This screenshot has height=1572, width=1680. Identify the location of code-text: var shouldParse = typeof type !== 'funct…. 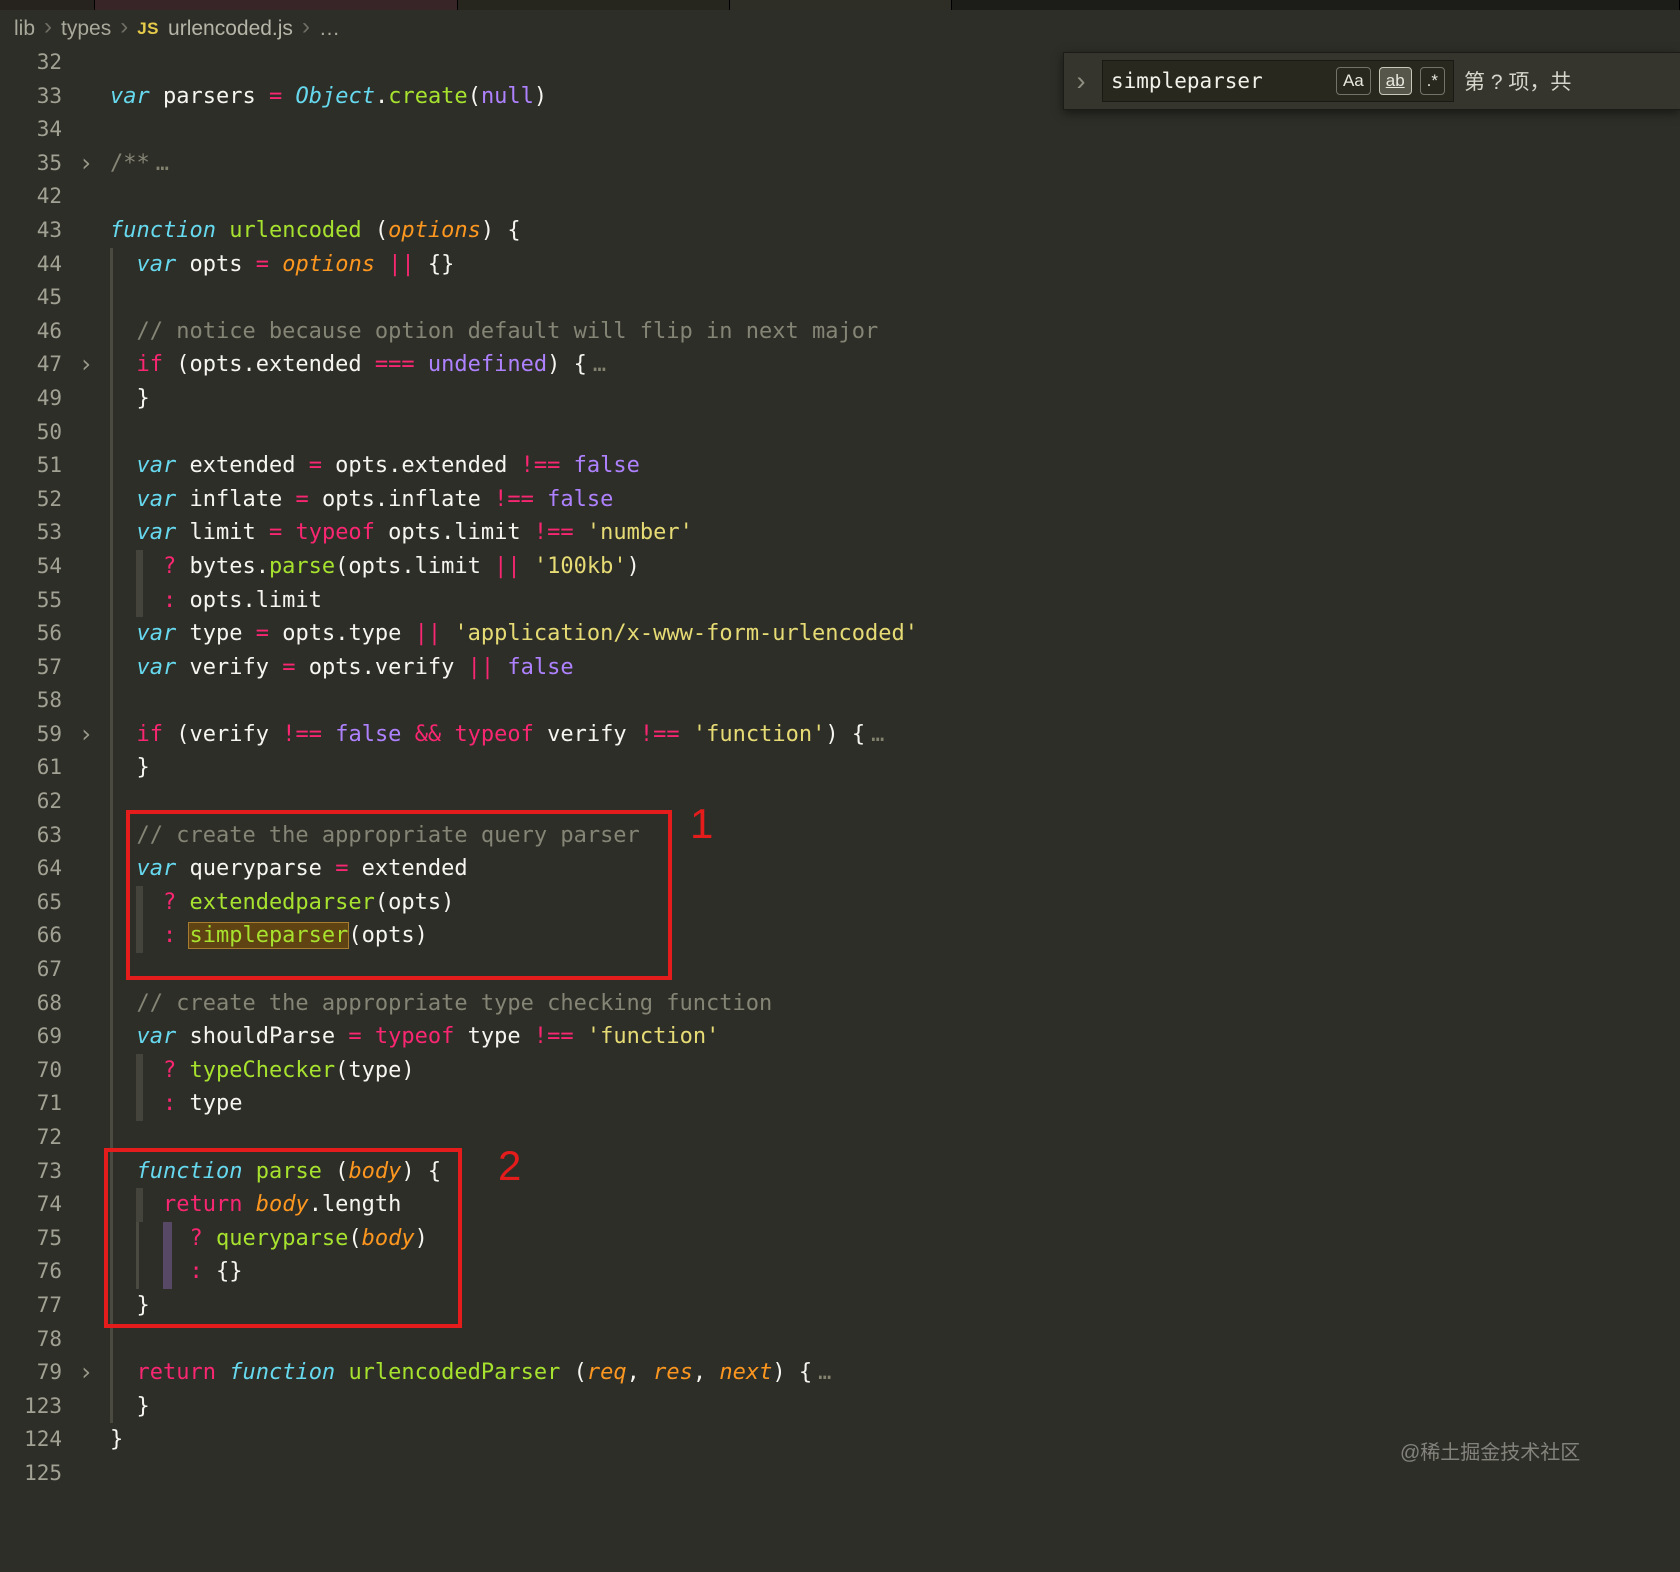
(895, 1037).